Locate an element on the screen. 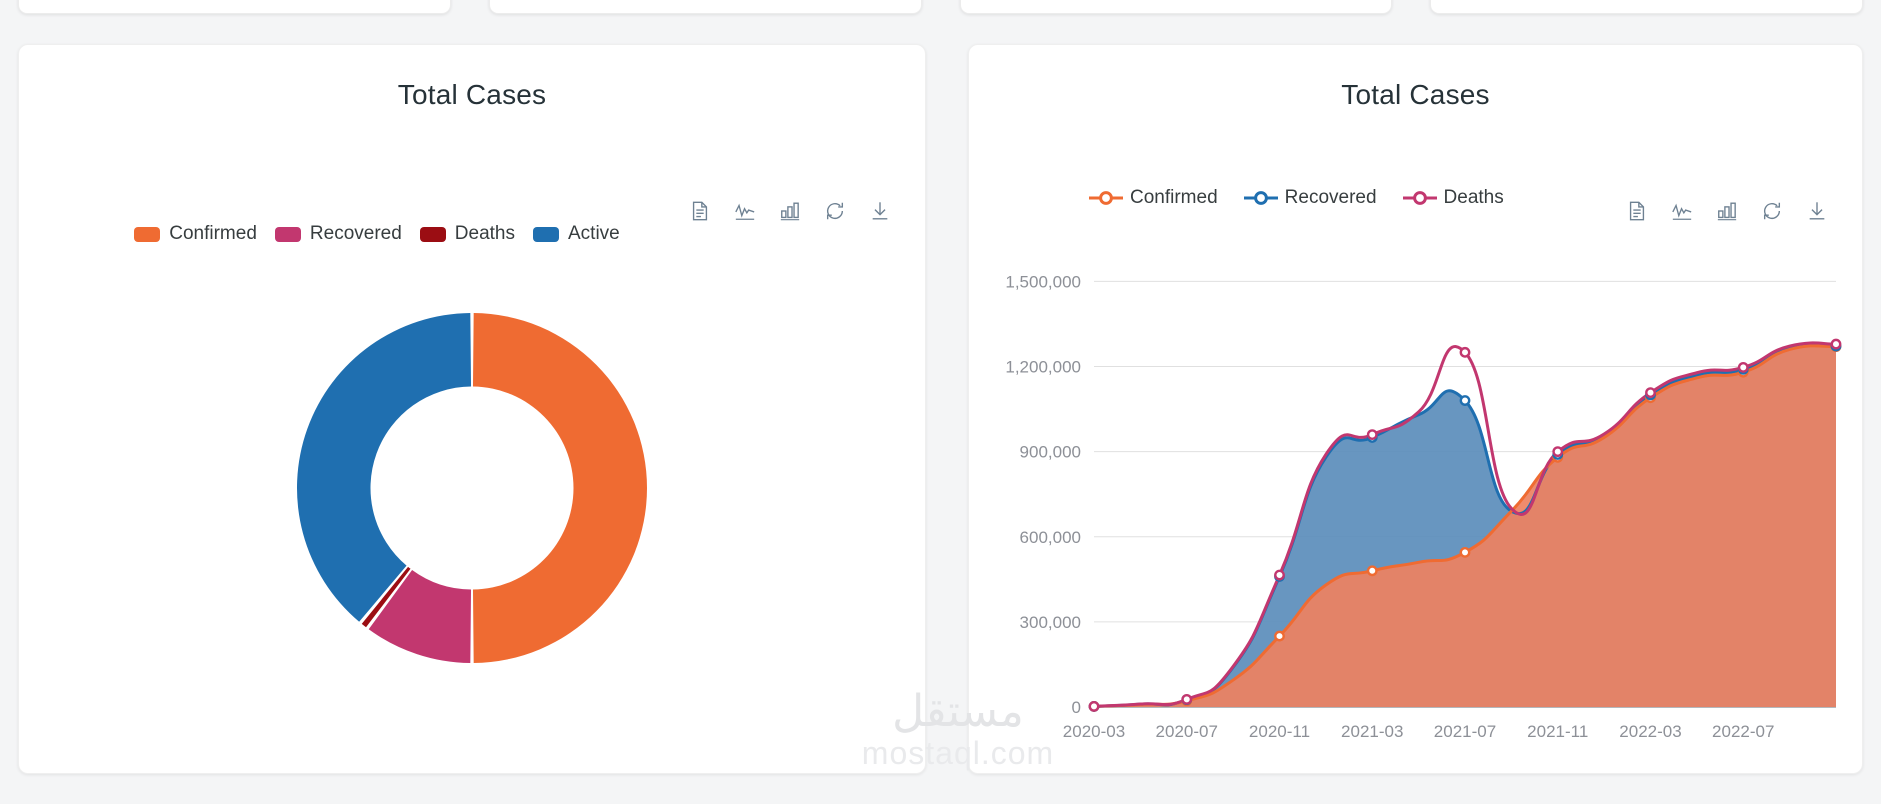  y-axis-tick-label: 600,000 is located at coordinates (1050, 537).